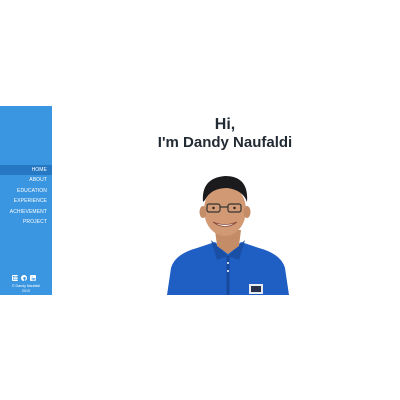 The image size is (400, 400). Describe the element at coordinates (26, 191) in the screenshot. I see `nav-item-education: EDUCATION` at that location.